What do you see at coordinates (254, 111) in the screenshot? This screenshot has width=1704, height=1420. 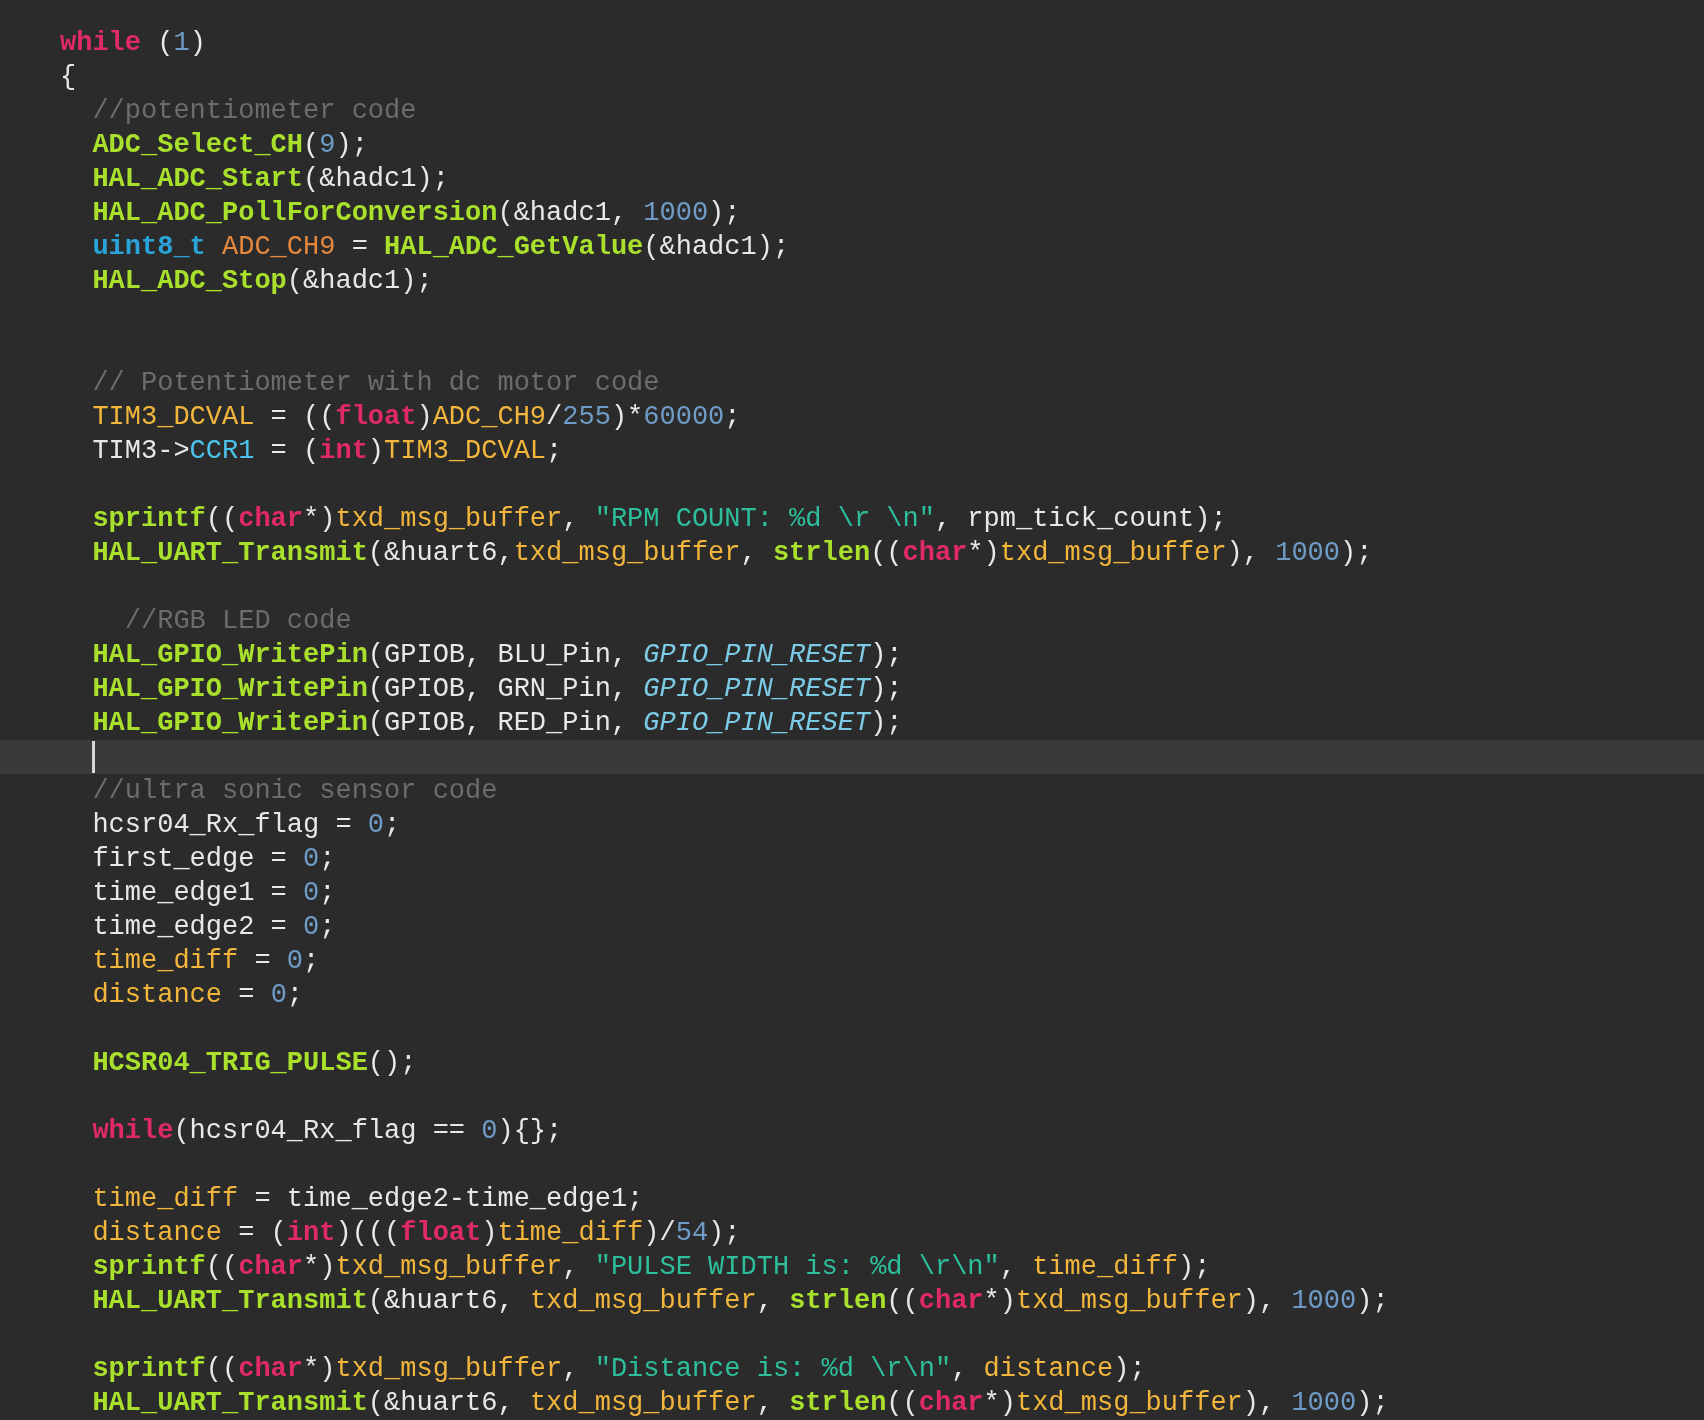 I see `code-line: //potentiometer code` at bounding box center [254, 111].